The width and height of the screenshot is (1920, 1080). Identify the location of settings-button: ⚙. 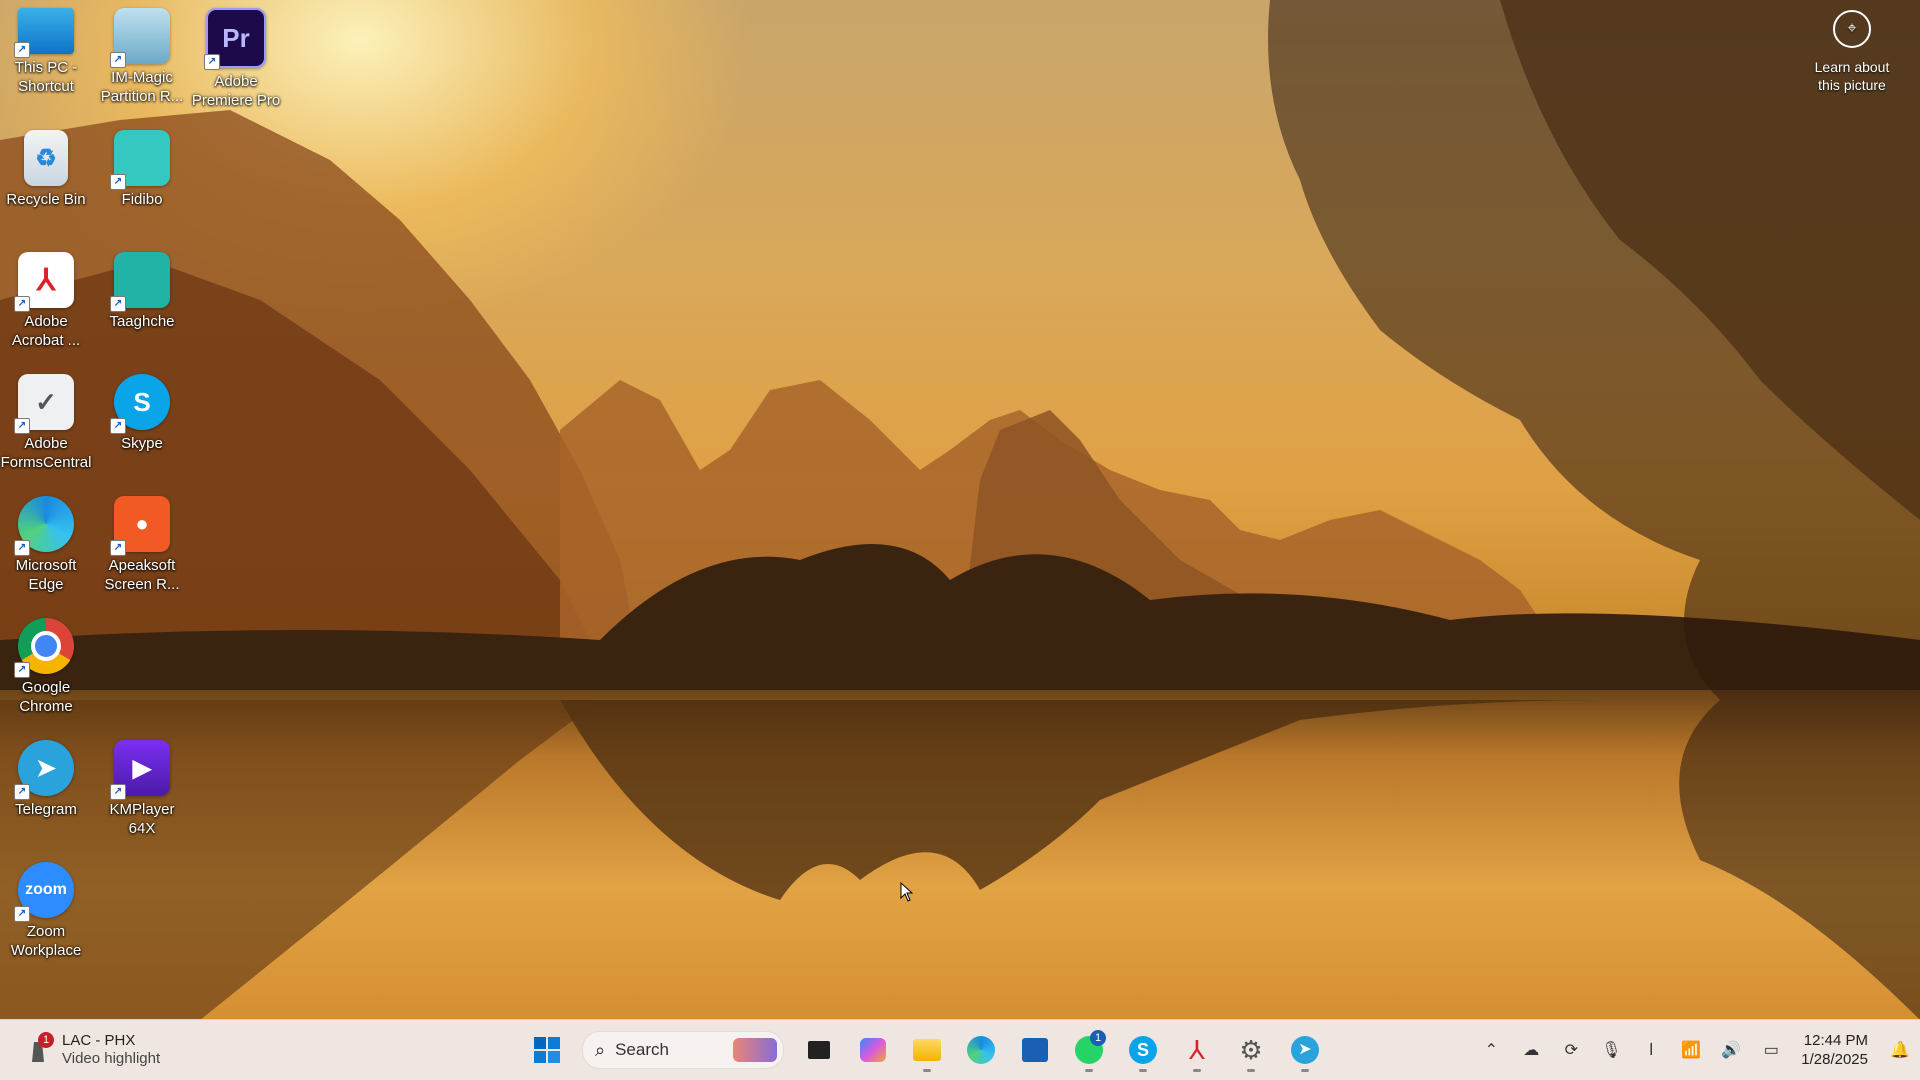
(1251, 1050).